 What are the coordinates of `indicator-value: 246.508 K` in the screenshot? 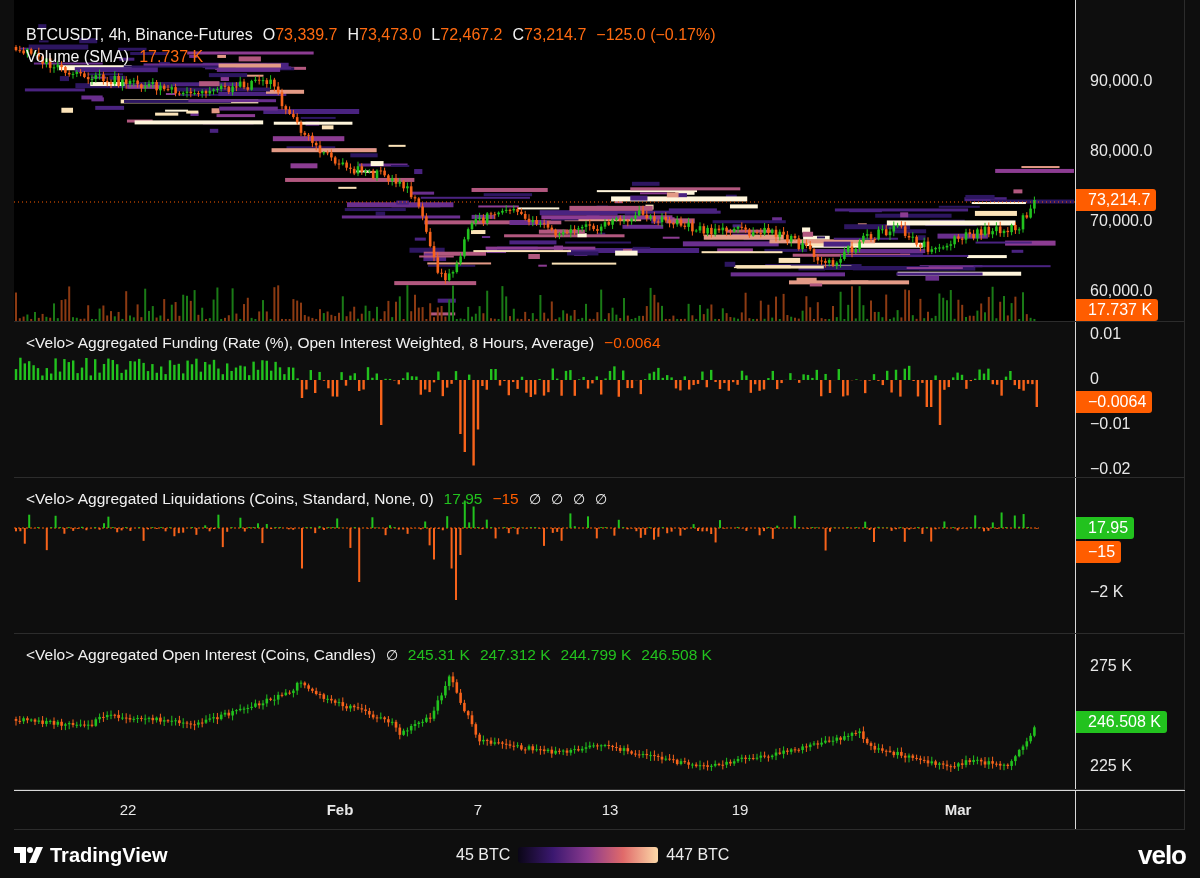 It's located at (676, 655).